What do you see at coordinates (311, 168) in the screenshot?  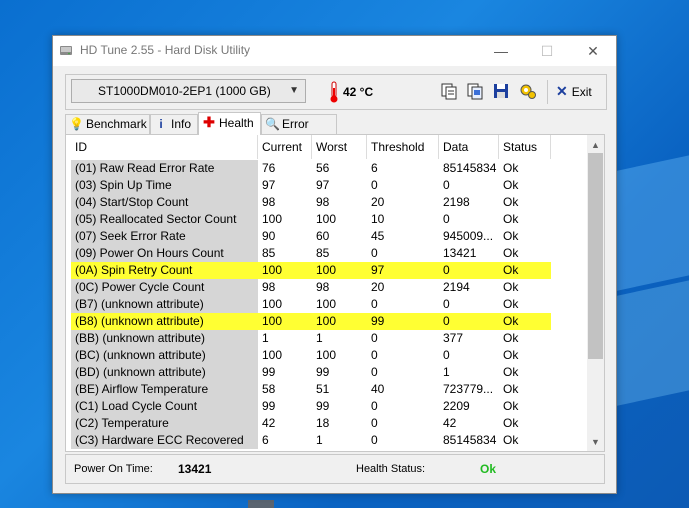 I see `table-row: (01) Raw Read Error Rate 76 56 6 85145834 Ok` at bounding box center [311, 168].